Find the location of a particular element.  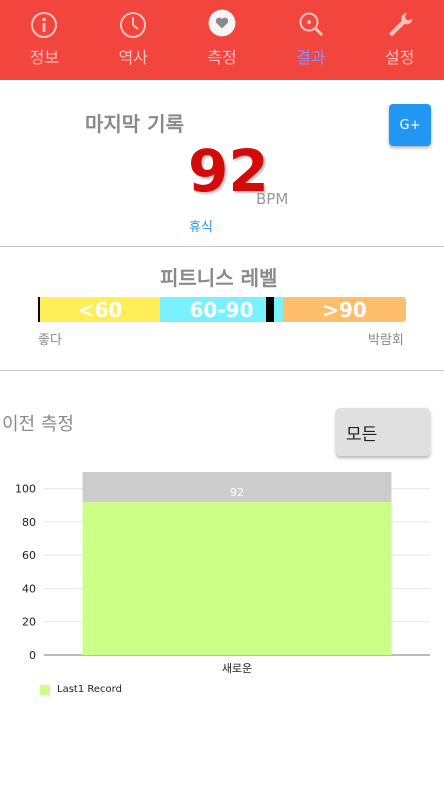

fitness-segment-low: <60 is located at coordinates (99, 309).